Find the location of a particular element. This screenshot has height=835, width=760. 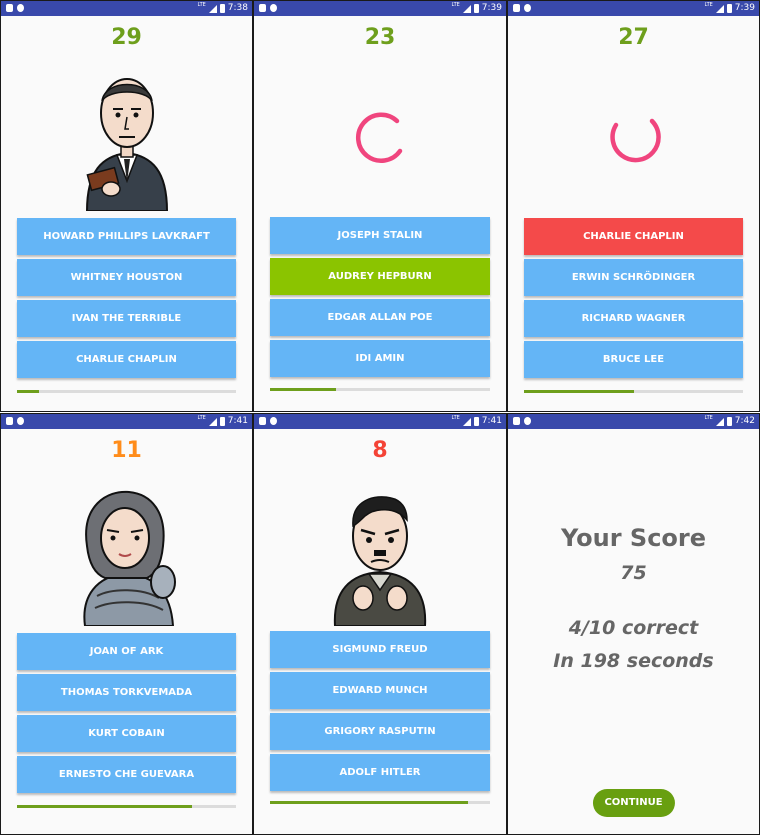

continue-button: CONTINUE is located at coordinates (633, 803).